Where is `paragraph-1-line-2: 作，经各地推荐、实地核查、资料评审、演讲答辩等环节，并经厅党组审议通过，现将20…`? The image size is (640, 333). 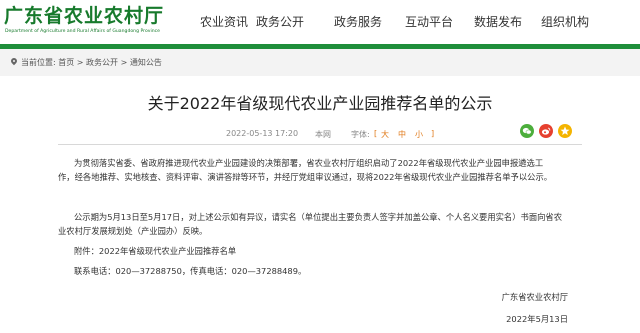
paragraph-1-line-2: 作，经各地推荐、实地核查、资料评审、演讲答辩等环节，并经厅党组审议通过，现将20… is located at coordinates (305, 177).